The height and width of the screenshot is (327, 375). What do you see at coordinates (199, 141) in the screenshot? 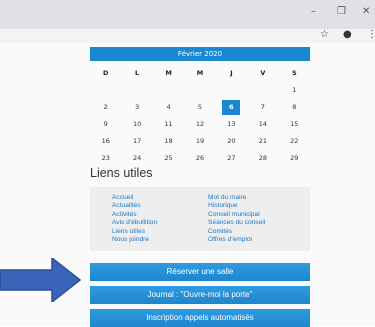
I see `calendar-day: 19` at bounding box center [199, 141].